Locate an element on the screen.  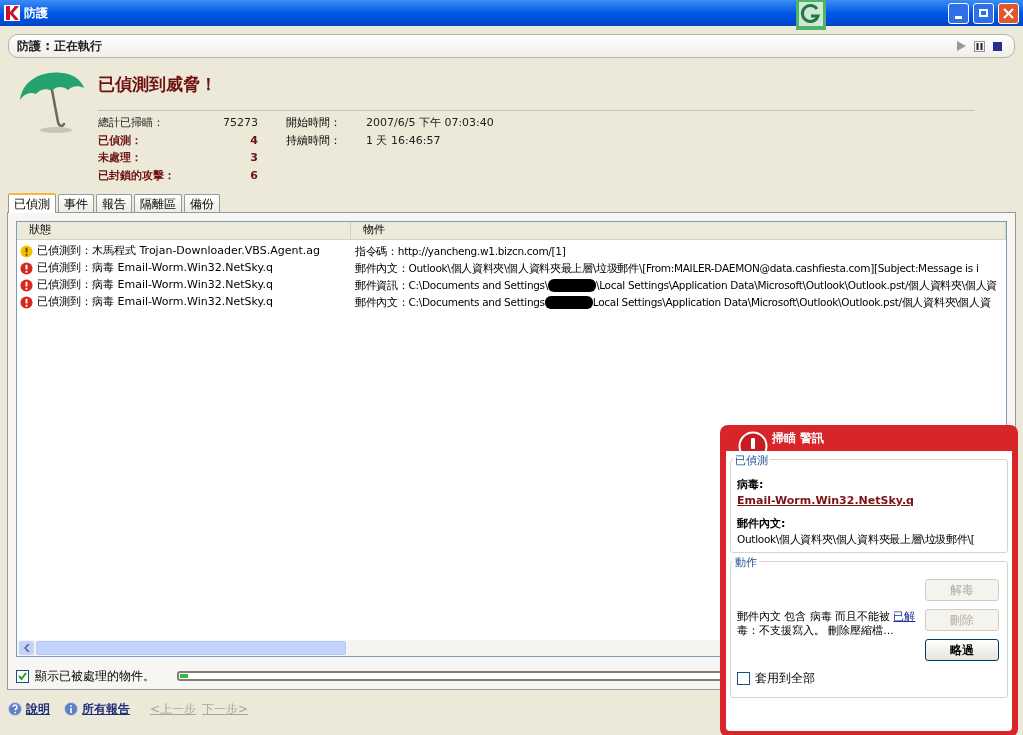
threat-label: 病毒: is located at coordinates (751, 484).